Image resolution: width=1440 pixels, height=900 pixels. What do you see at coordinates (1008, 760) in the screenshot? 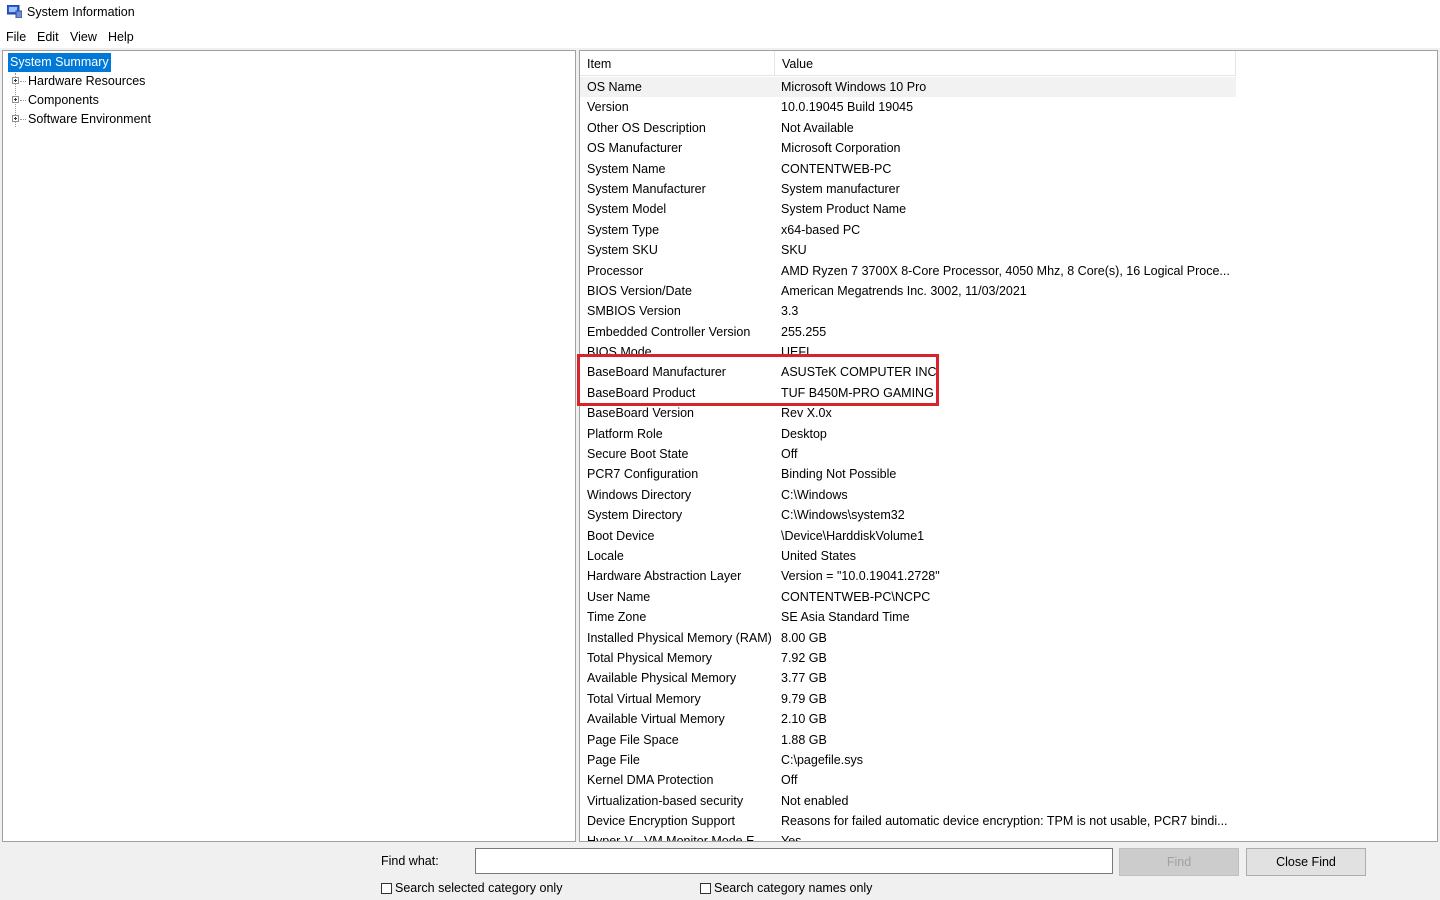
I see `table-row: Page File C:\pagefile.sys` at bounding box center [1008, 760].